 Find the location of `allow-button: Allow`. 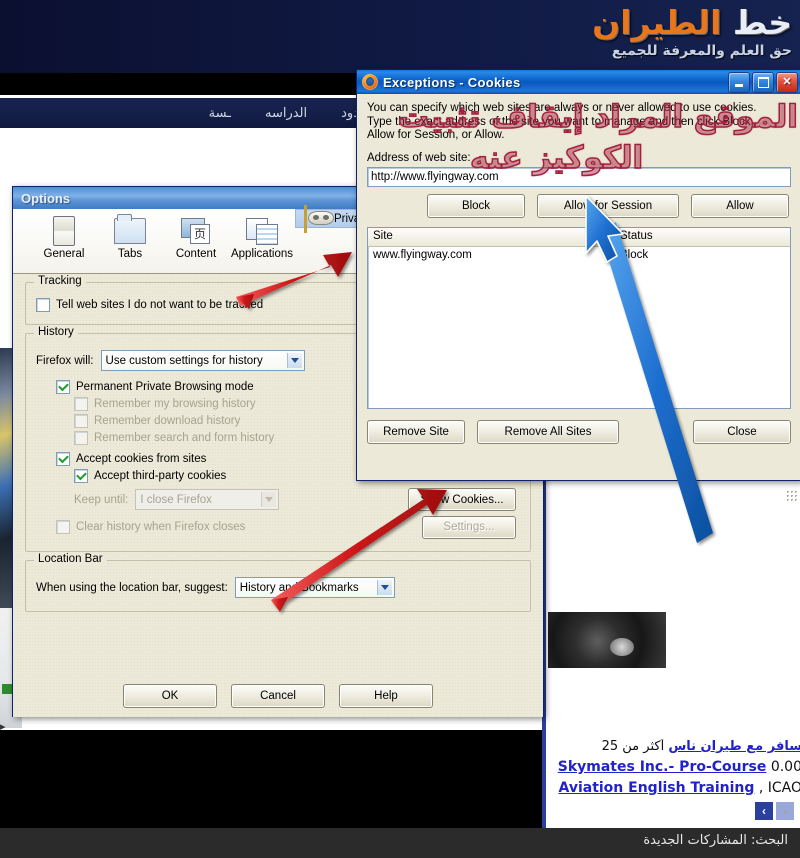

allow-button: Allow is located at coordinates (740, 205).